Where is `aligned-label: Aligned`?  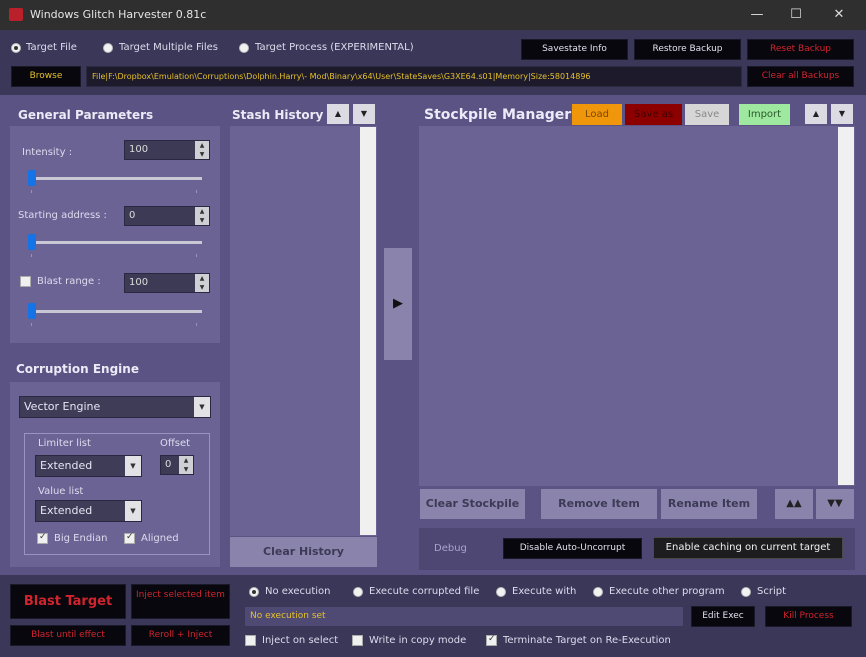
aligned-label: Aligned is located at coordinates (160, 538).